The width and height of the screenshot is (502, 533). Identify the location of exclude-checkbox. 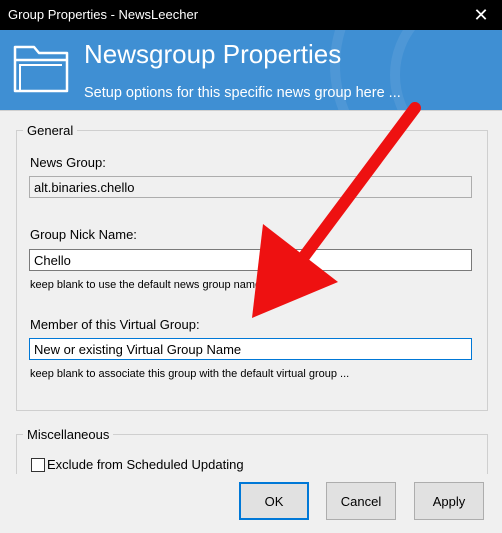
(38, 465).